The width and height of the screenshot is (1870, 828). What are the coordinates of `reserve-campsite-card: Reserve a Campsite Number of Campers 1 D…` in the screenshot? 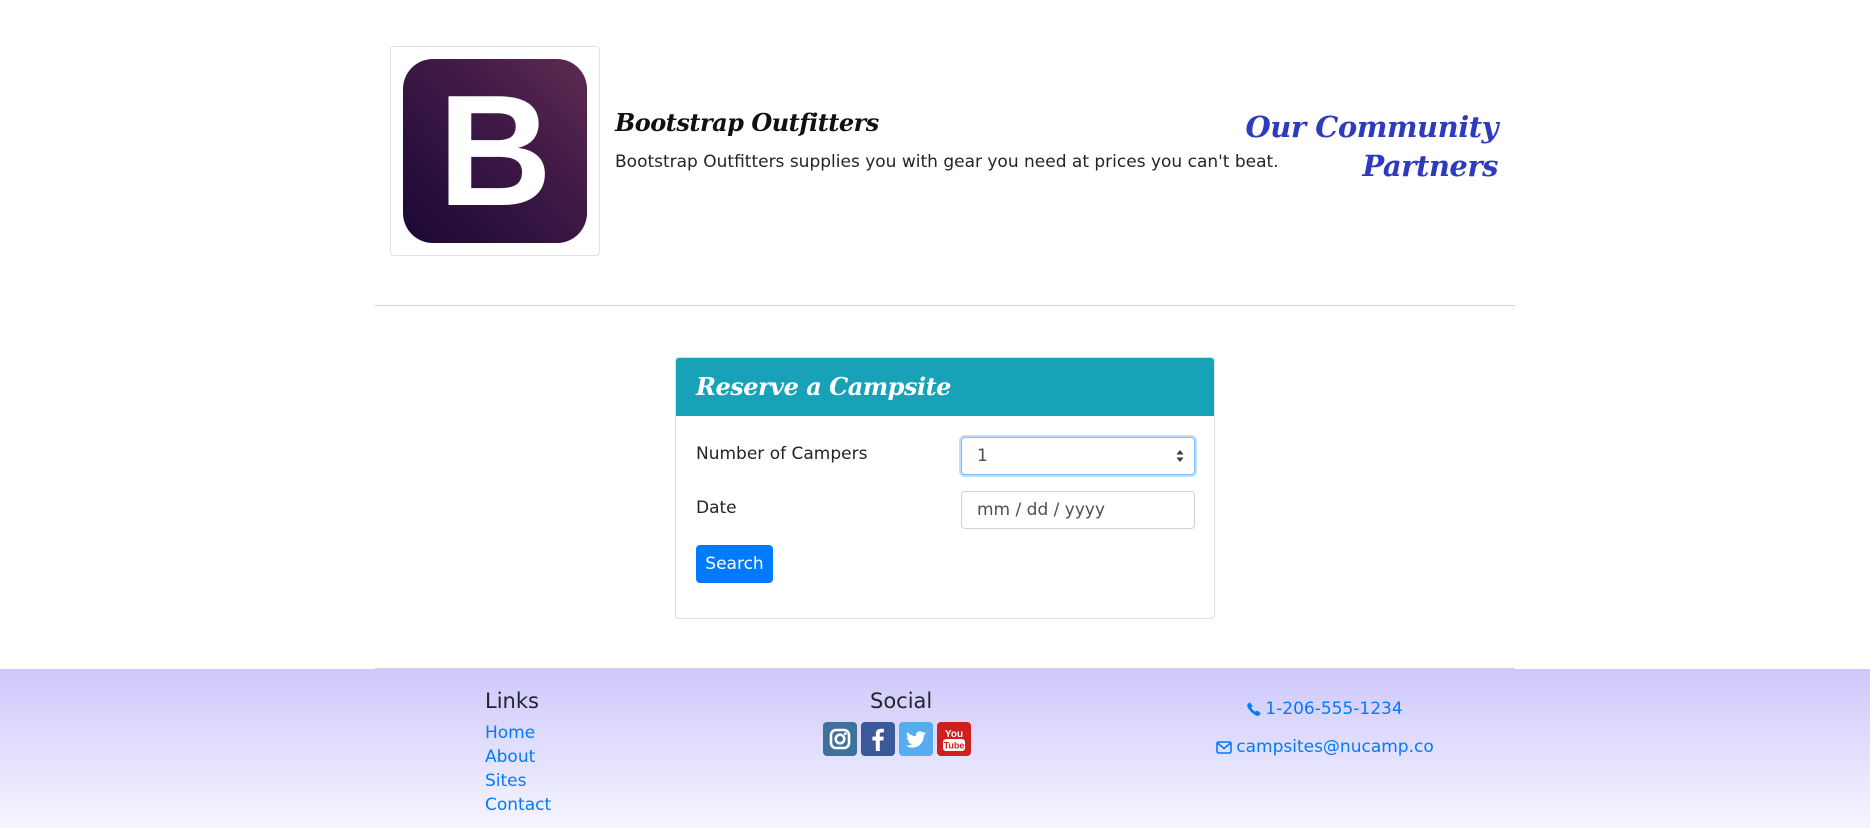 It's located at (945, 488).